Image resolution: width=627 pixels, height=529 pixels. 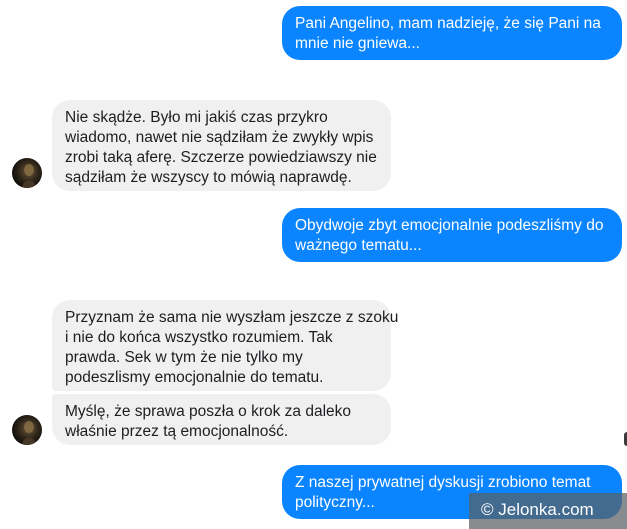 I want to click on message-text: sądziłam że wszyscy to mówią naprawdę., so click(x=208, y=177).